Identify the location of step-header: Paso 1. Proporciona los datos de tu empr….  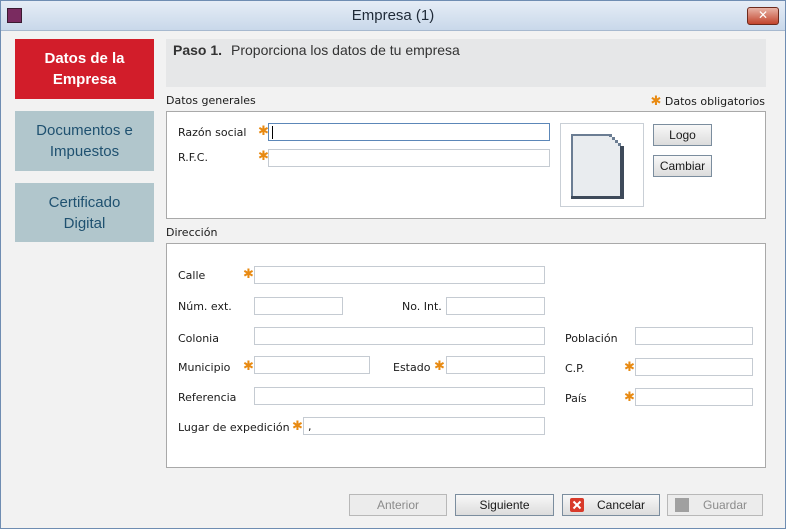
(466, 63).